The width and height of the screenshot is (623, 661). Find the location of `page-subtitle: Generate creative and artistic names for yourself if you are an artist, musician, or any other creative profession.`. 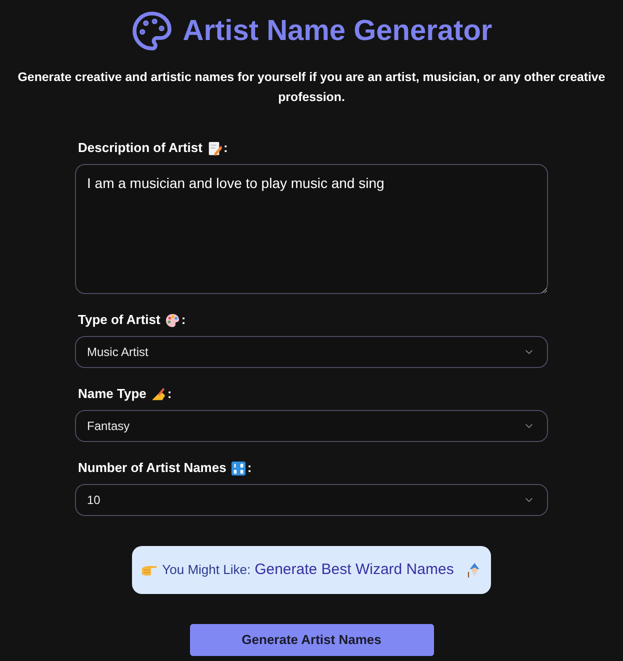

page-subtitle: Generate creative and artistic names for yourself if you are an artist, musician, or any other creative profession. is located at coordinates (311, 87).